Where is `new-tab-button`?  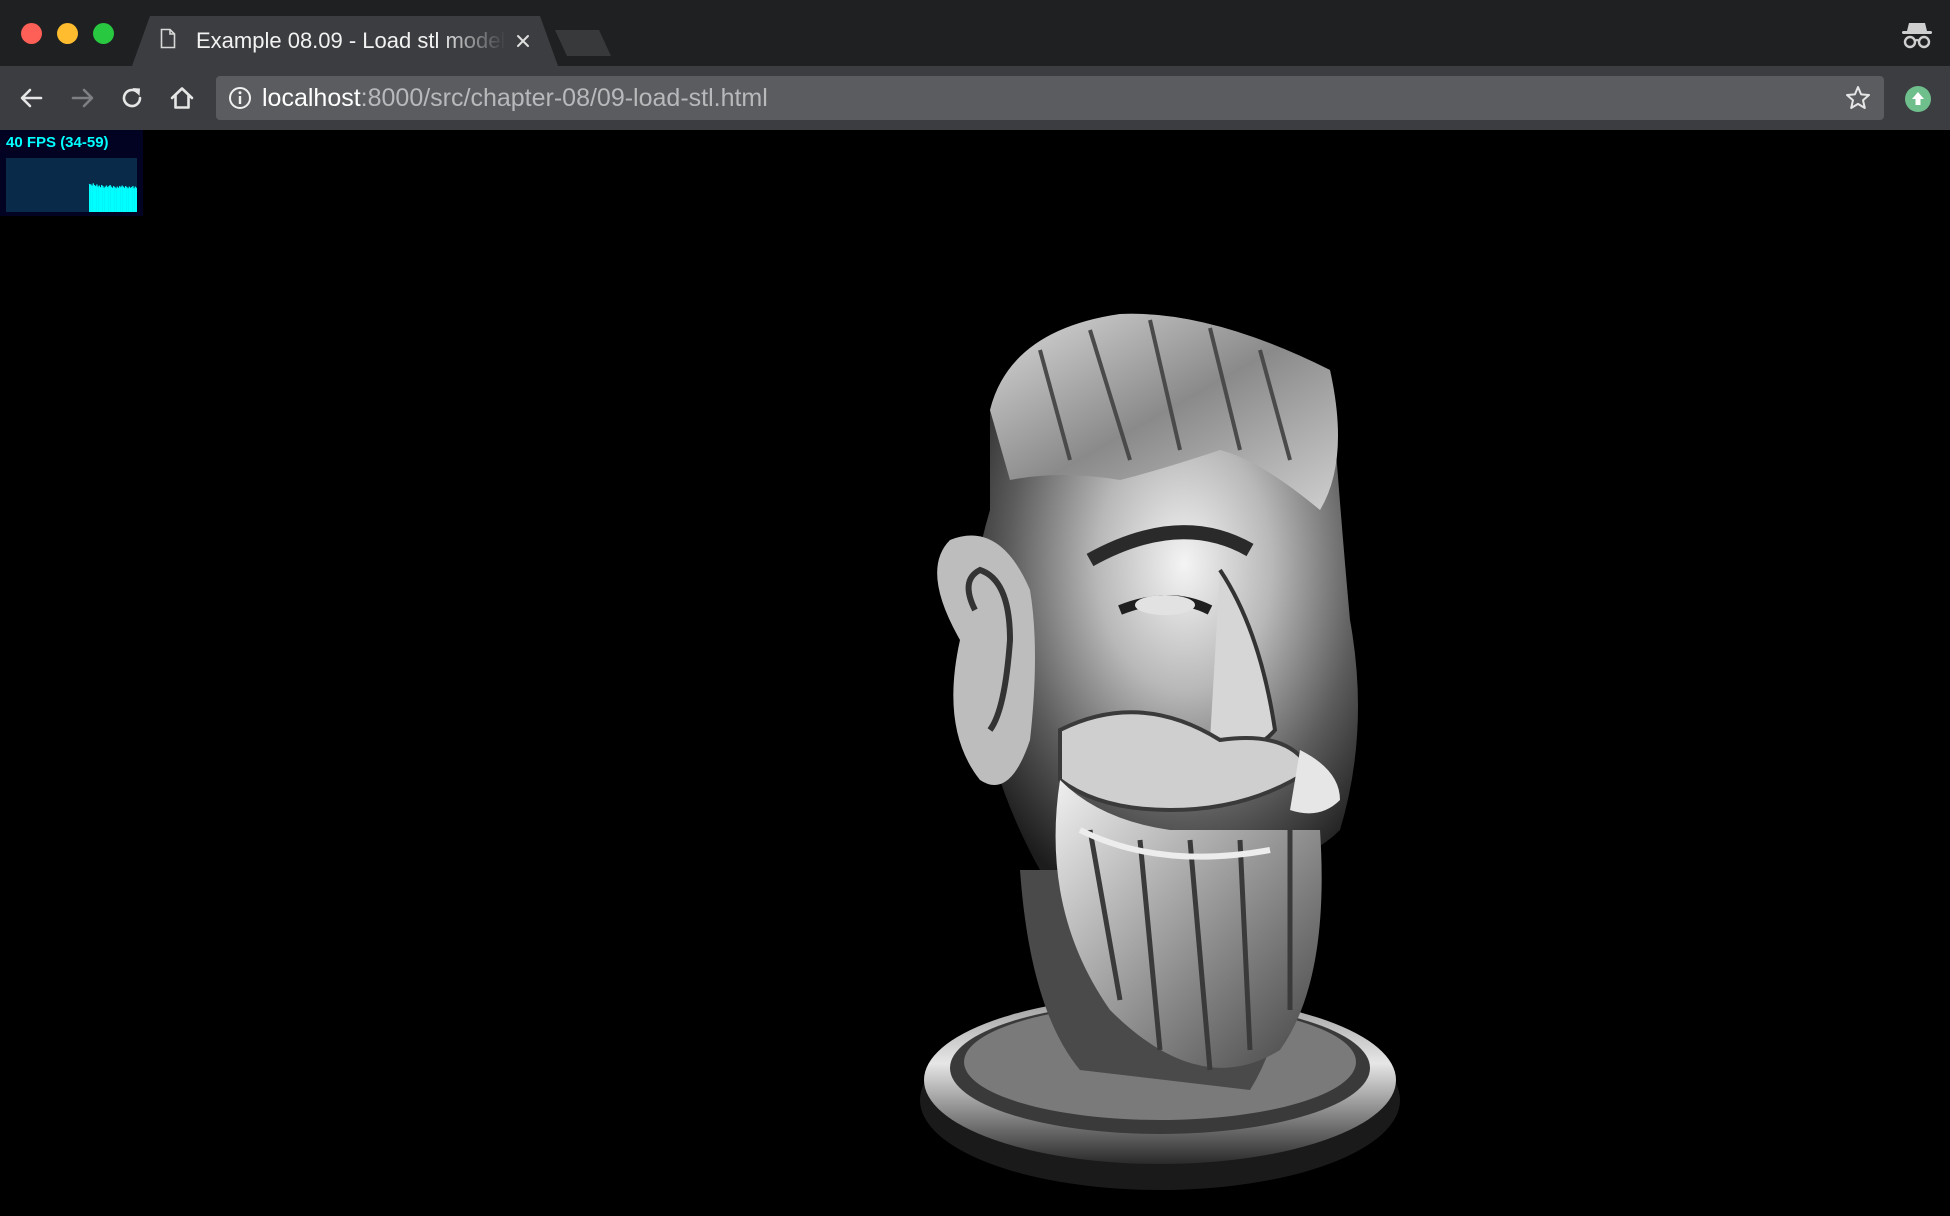
new-tab-button is located at coordinates (583, 43).